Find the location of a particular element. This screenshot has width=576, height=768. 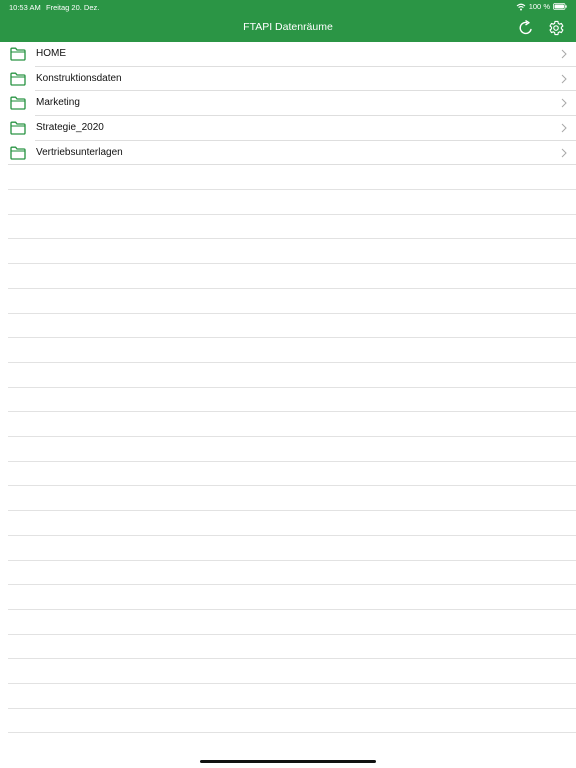

settings-button is located at coordinates (556, 28).